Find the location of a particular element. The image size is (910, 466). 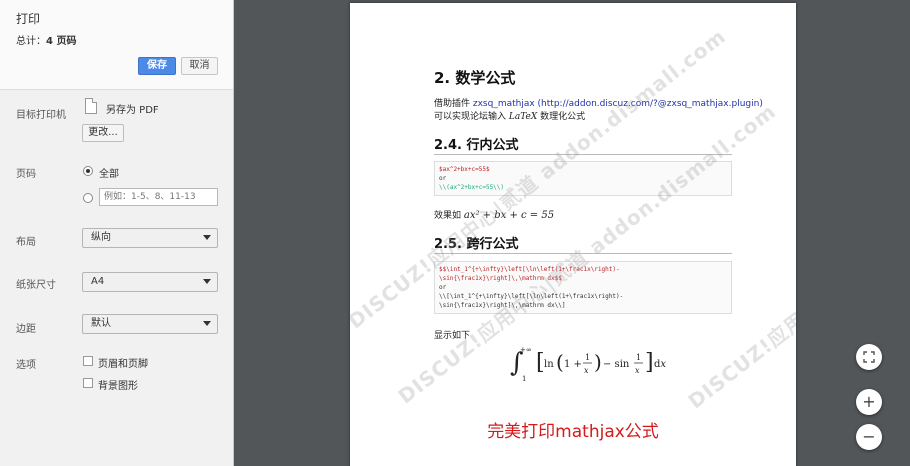

intro-line2-prefix: 可以实现论坛输入 is located at coordinates (471, 117).